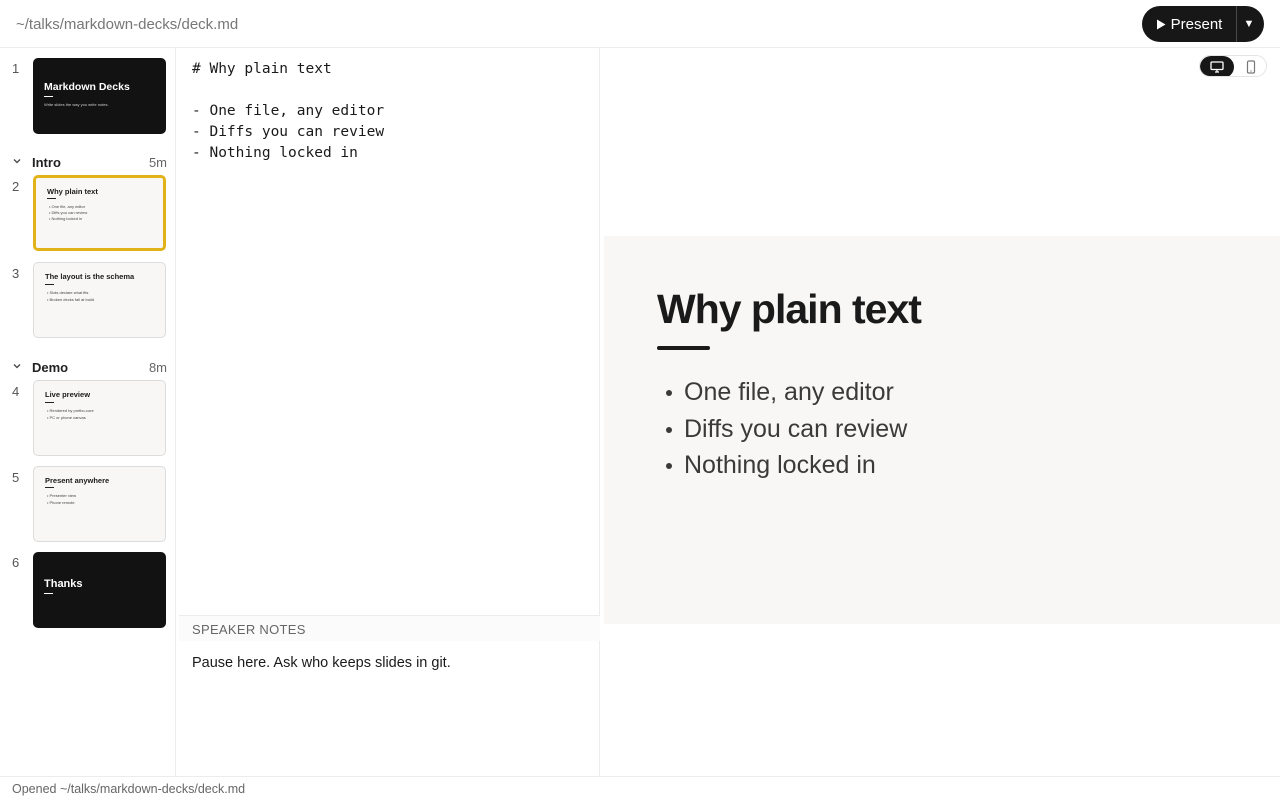  Describe the element at coordinates (70, 410) in the screenshot. I see `thumb-bullet: • Rendered by pmtho-core` at that location.